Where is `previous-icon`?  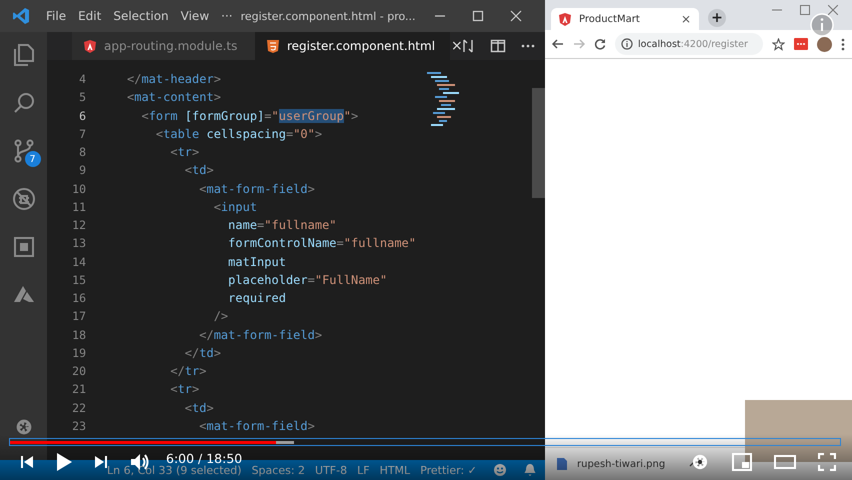
previous-icon is located at coordinates (27, 462).